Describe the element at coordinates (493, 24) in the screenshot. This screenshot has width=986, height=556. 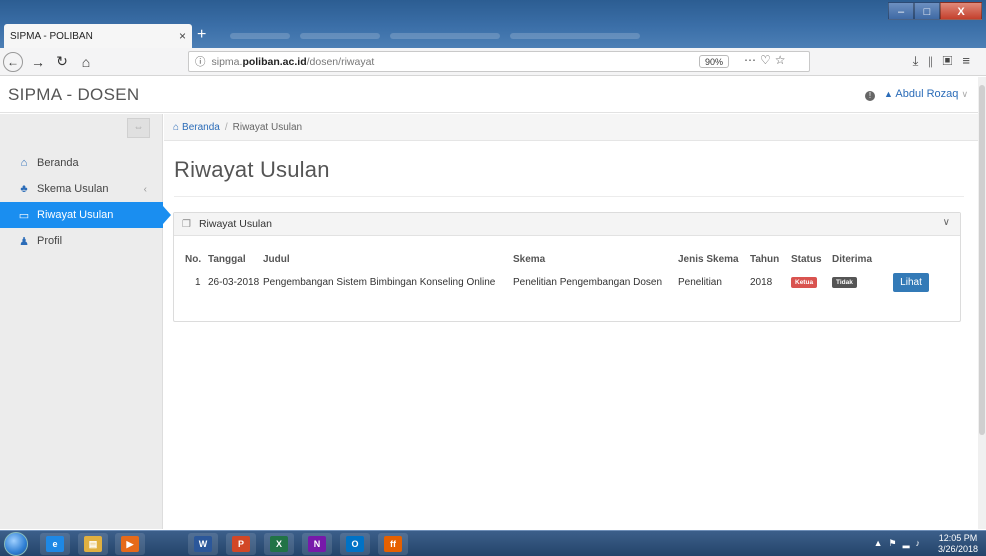
I see `browser-titlebar: SIPMA - POLIBAN × + – □ X` at that location.